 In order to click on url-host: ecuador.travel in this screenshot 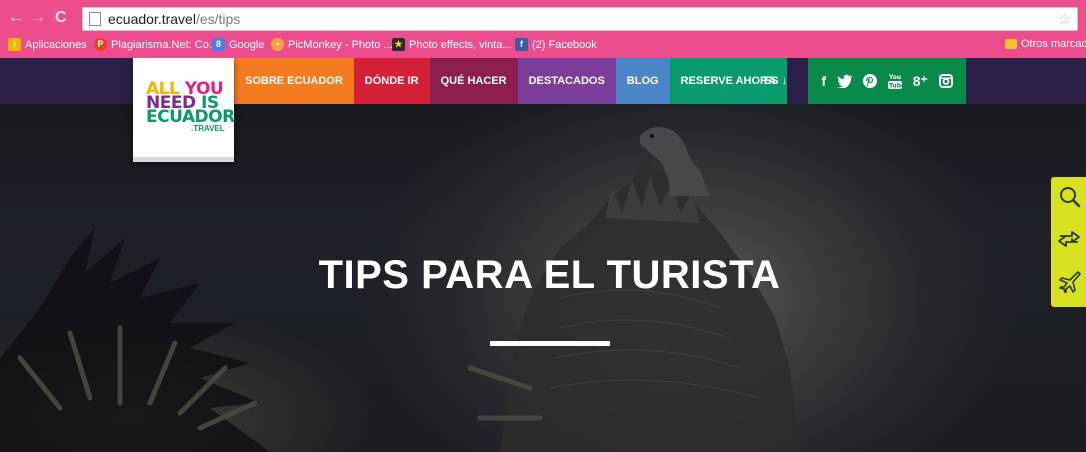, I will do `click(152, 19)`.